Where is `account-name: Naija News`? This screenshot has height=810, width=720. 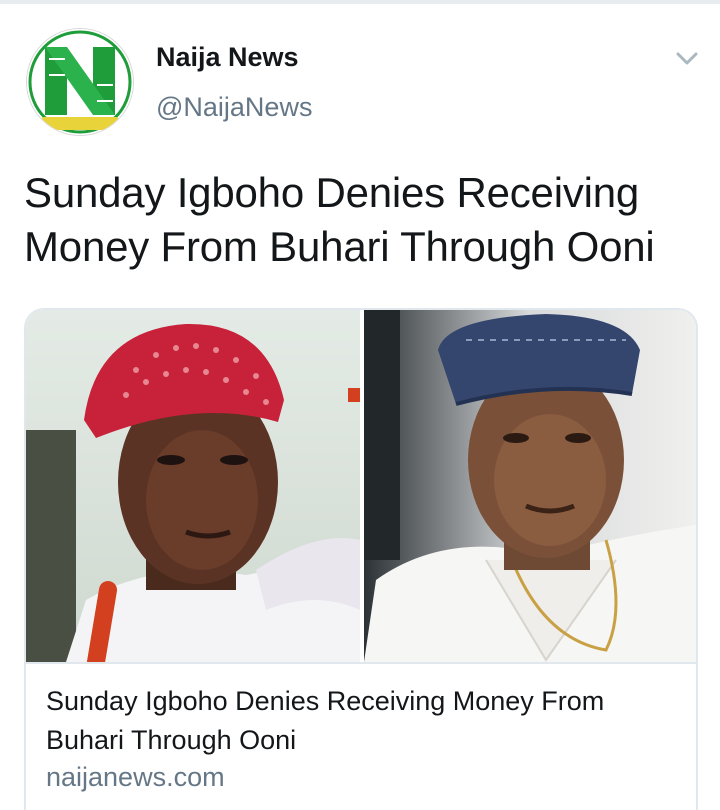
account-name: Naija News is located at coordinates (227, 57).